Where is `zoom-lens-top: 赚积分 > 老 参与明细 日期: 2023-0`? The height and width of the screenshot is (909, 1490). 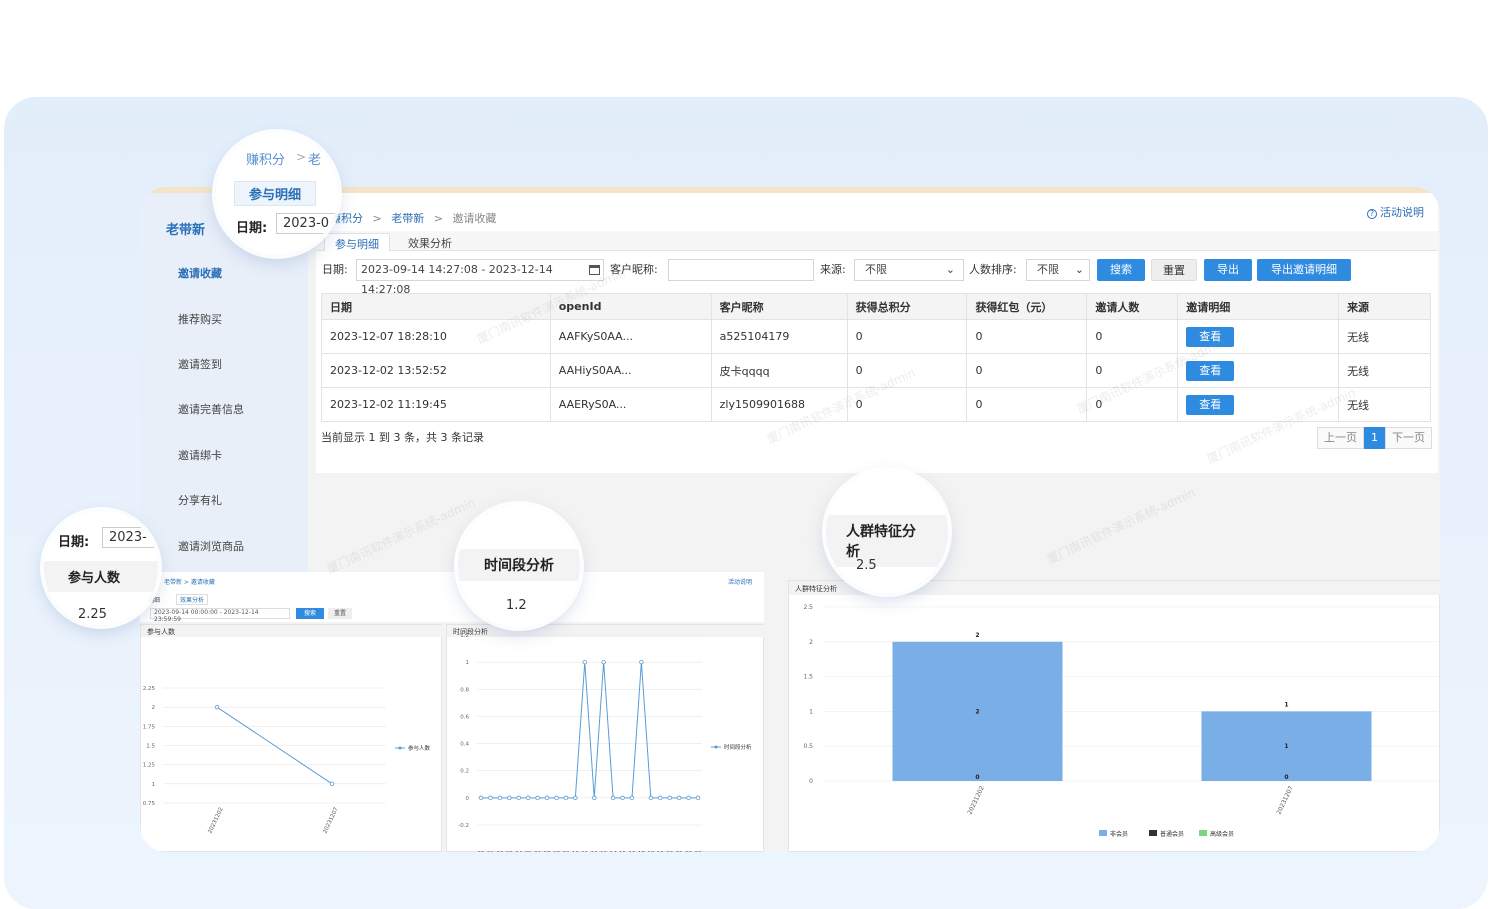 zoom-lens-top: 赚积分 > 老 参与明细 日期: 2023-0 is located at coordinates (277, 194).